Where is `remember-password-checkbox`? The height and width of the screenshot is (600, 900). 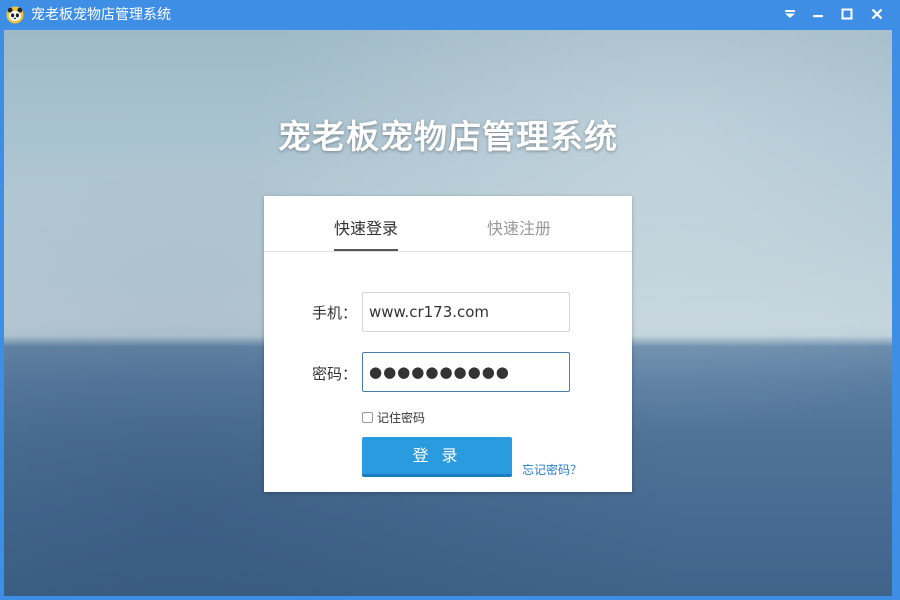 remember-password-checkbox is located at coordinates (367, 417).